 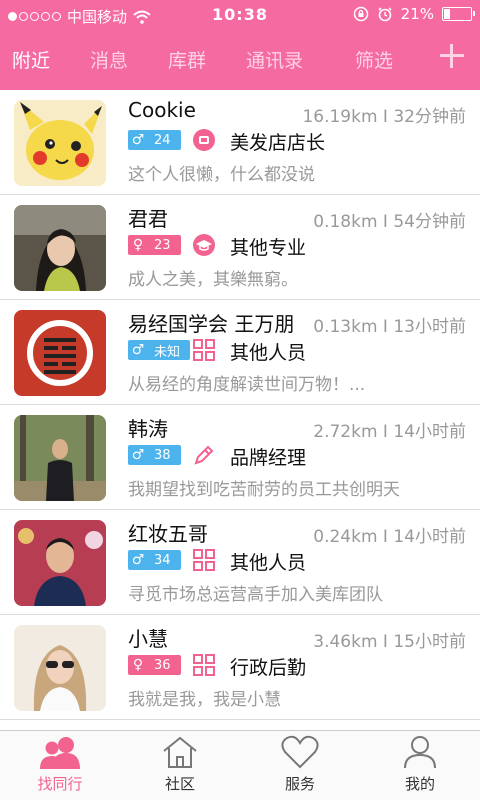 What do you see at coordinates (60, 753) in the screenshot?
I see `people-icon` at bounding box center [60, 753].